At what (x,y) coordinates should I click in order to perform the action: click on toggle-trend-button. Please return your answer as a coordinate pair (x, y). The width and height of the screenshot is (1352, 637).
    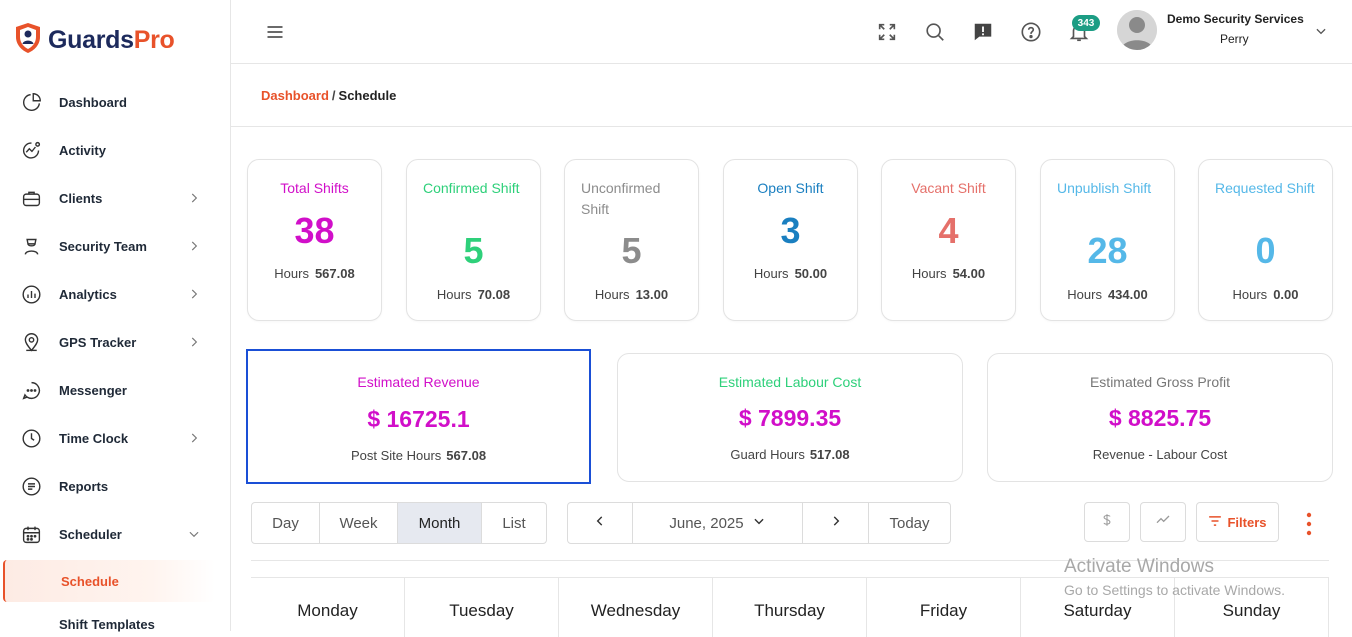
    Looking at the image, I should click on (1163, 522).